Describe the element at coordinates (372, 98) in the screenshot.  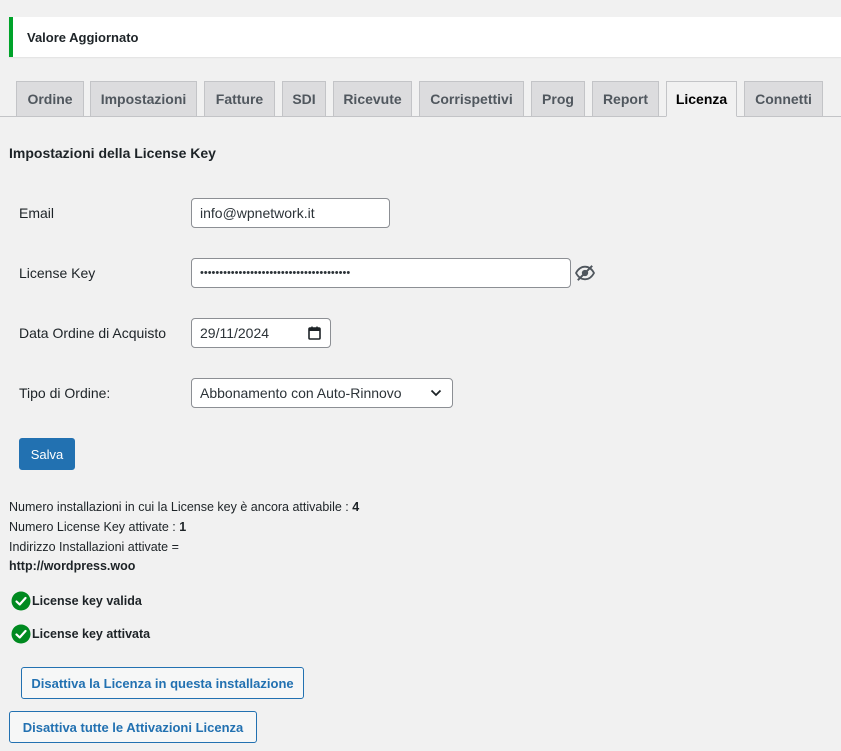
I see `tab-ricevute: Ricevute` at that location.